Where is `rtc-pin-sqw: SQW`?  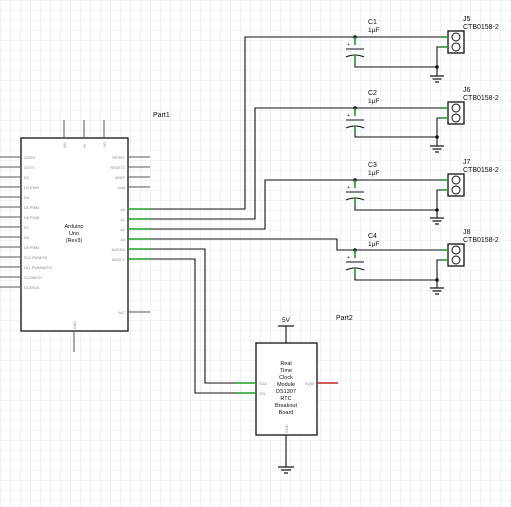 rtc-pin-sqw: SQW is located at coordinates (309, 384).